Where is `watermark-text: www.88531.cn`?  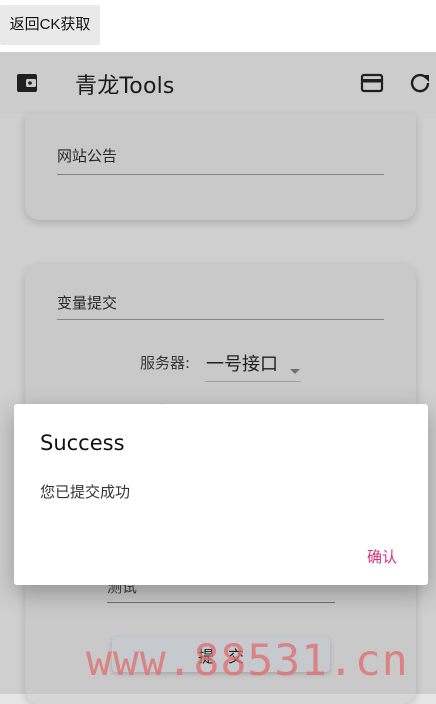
watermark-text: www.88531.cn is located at coordinates (247, 661).